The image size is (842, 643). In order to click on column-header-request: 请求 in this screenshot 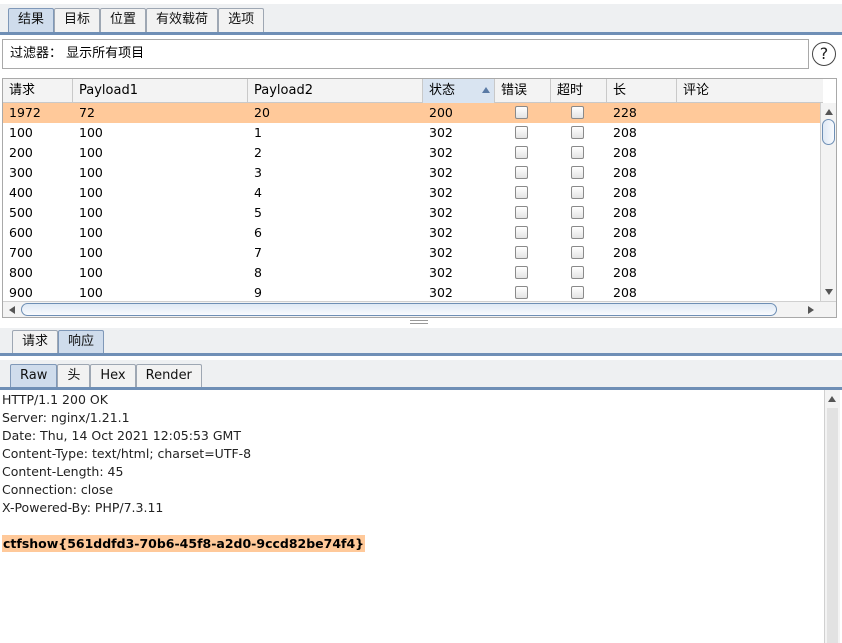, I will do `click(38, 91)`.